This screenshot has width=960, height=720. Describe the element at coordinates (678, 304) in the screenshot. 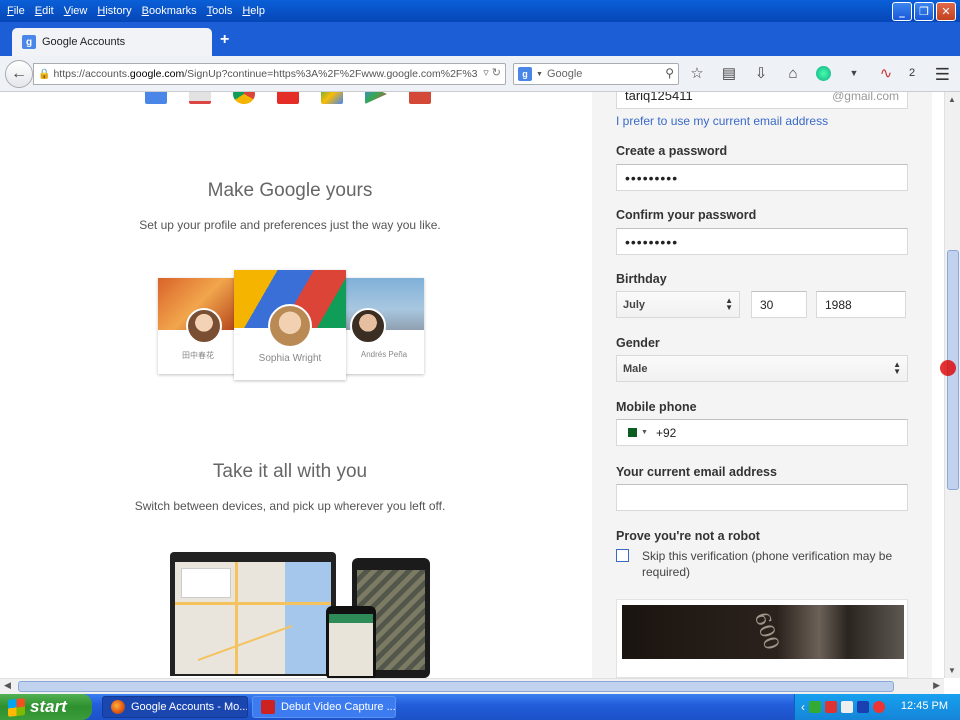

I see `birthday-month-select: July ▲ ▼` at that location.